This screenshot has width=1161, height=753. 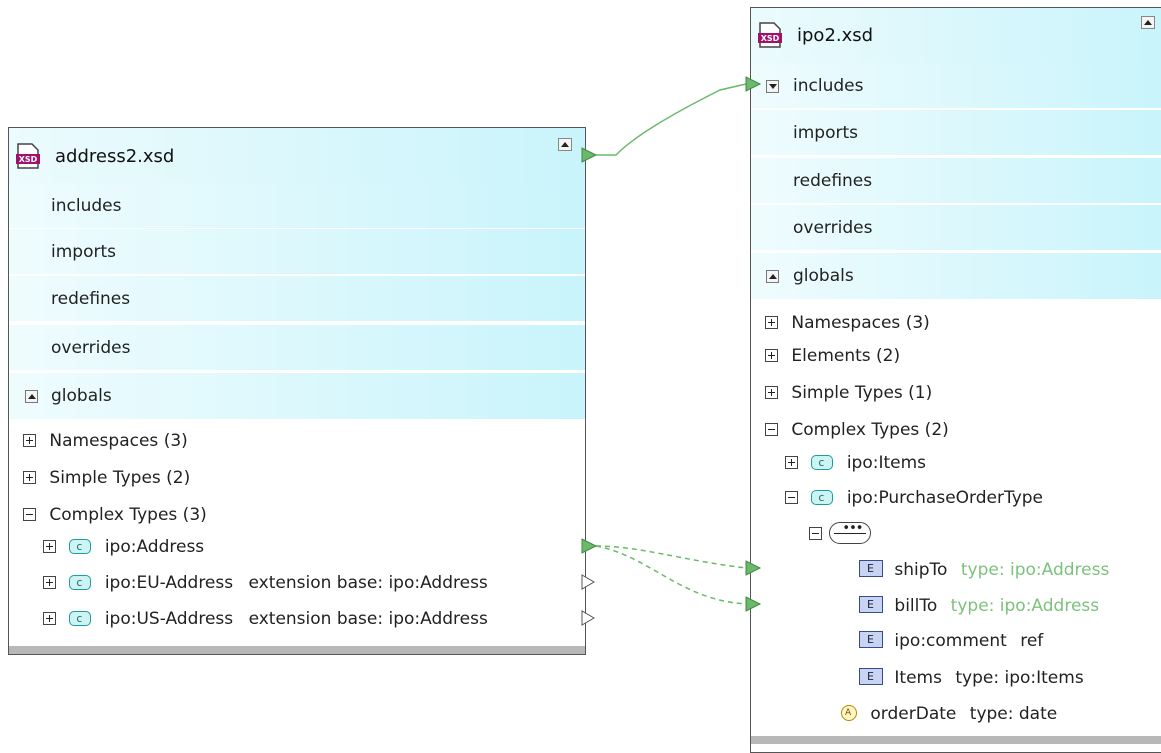 I want to click on tree-complex-types: Complex Types (3), so click(x=115, y=515).